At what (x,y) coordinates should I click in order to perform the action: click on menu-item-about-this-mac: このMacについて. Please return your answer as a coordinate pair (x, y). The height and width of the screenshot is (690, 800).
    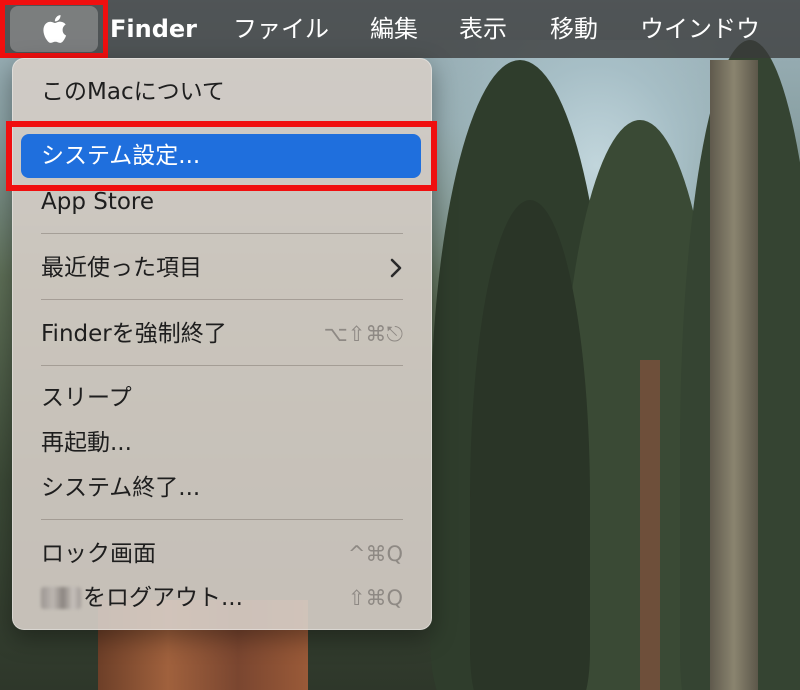
    Looking at the image, I should click on (133, 92).